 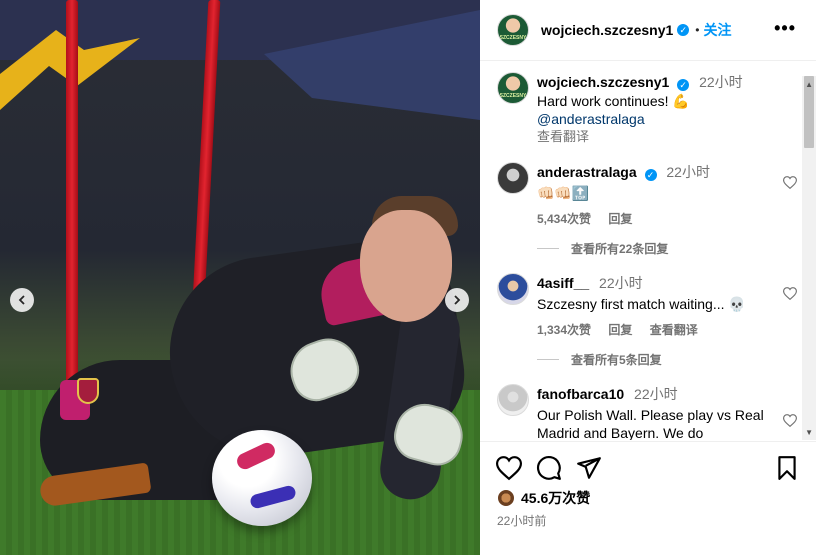 What do you see at coordinates (603, 82) in the screenshot?
I see `caption-username: wojciech.szczesny1` at bounding box center [603, 82].